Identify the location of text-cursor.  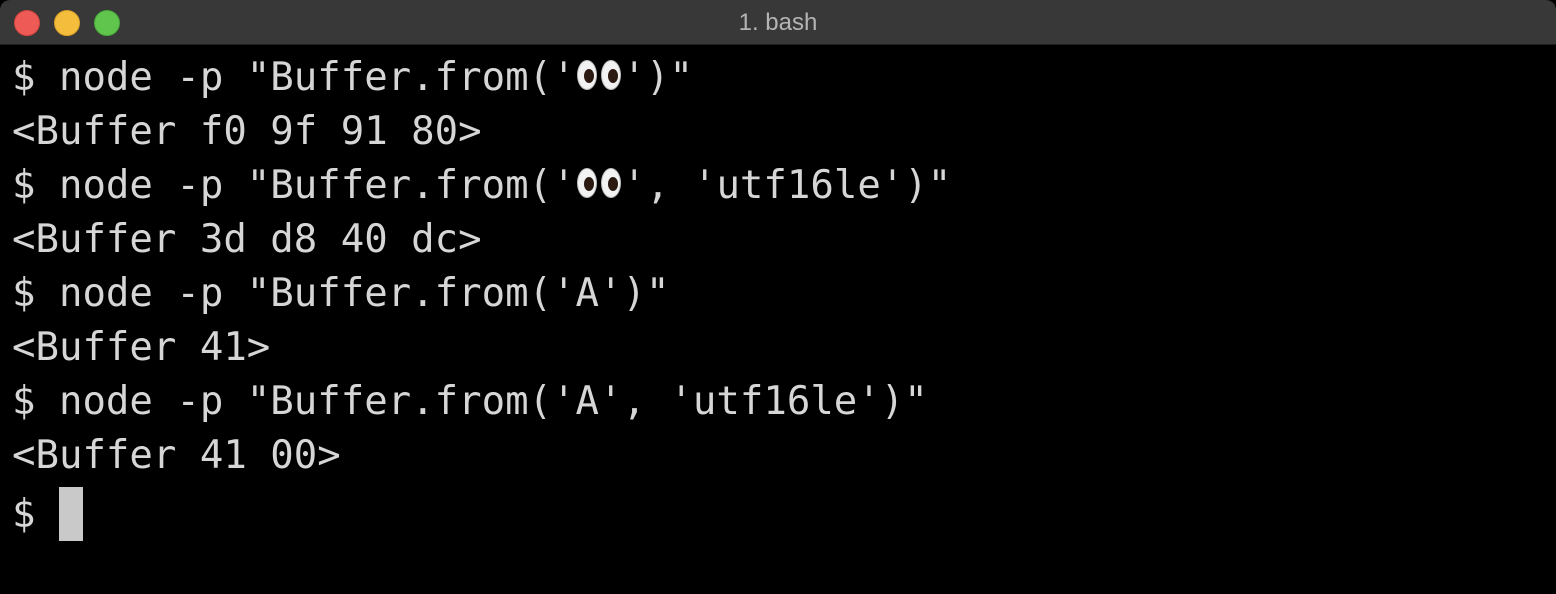
(70, 514).